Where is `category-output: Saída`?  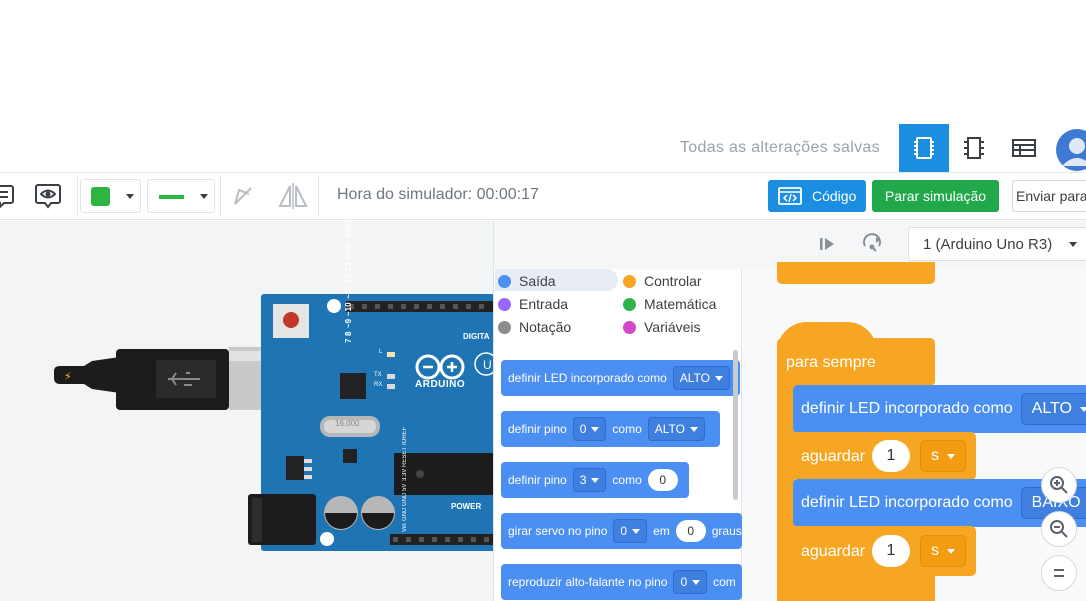 category-output: Saída is located at coordinates (527, 281).